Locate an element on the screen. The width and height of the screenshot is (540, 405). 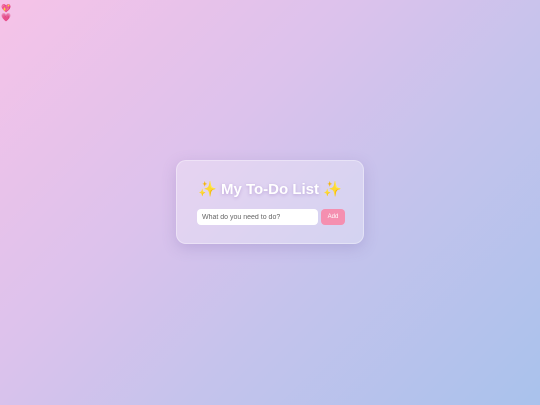
add-todo-row: Add is located at coordinates (271, 217).